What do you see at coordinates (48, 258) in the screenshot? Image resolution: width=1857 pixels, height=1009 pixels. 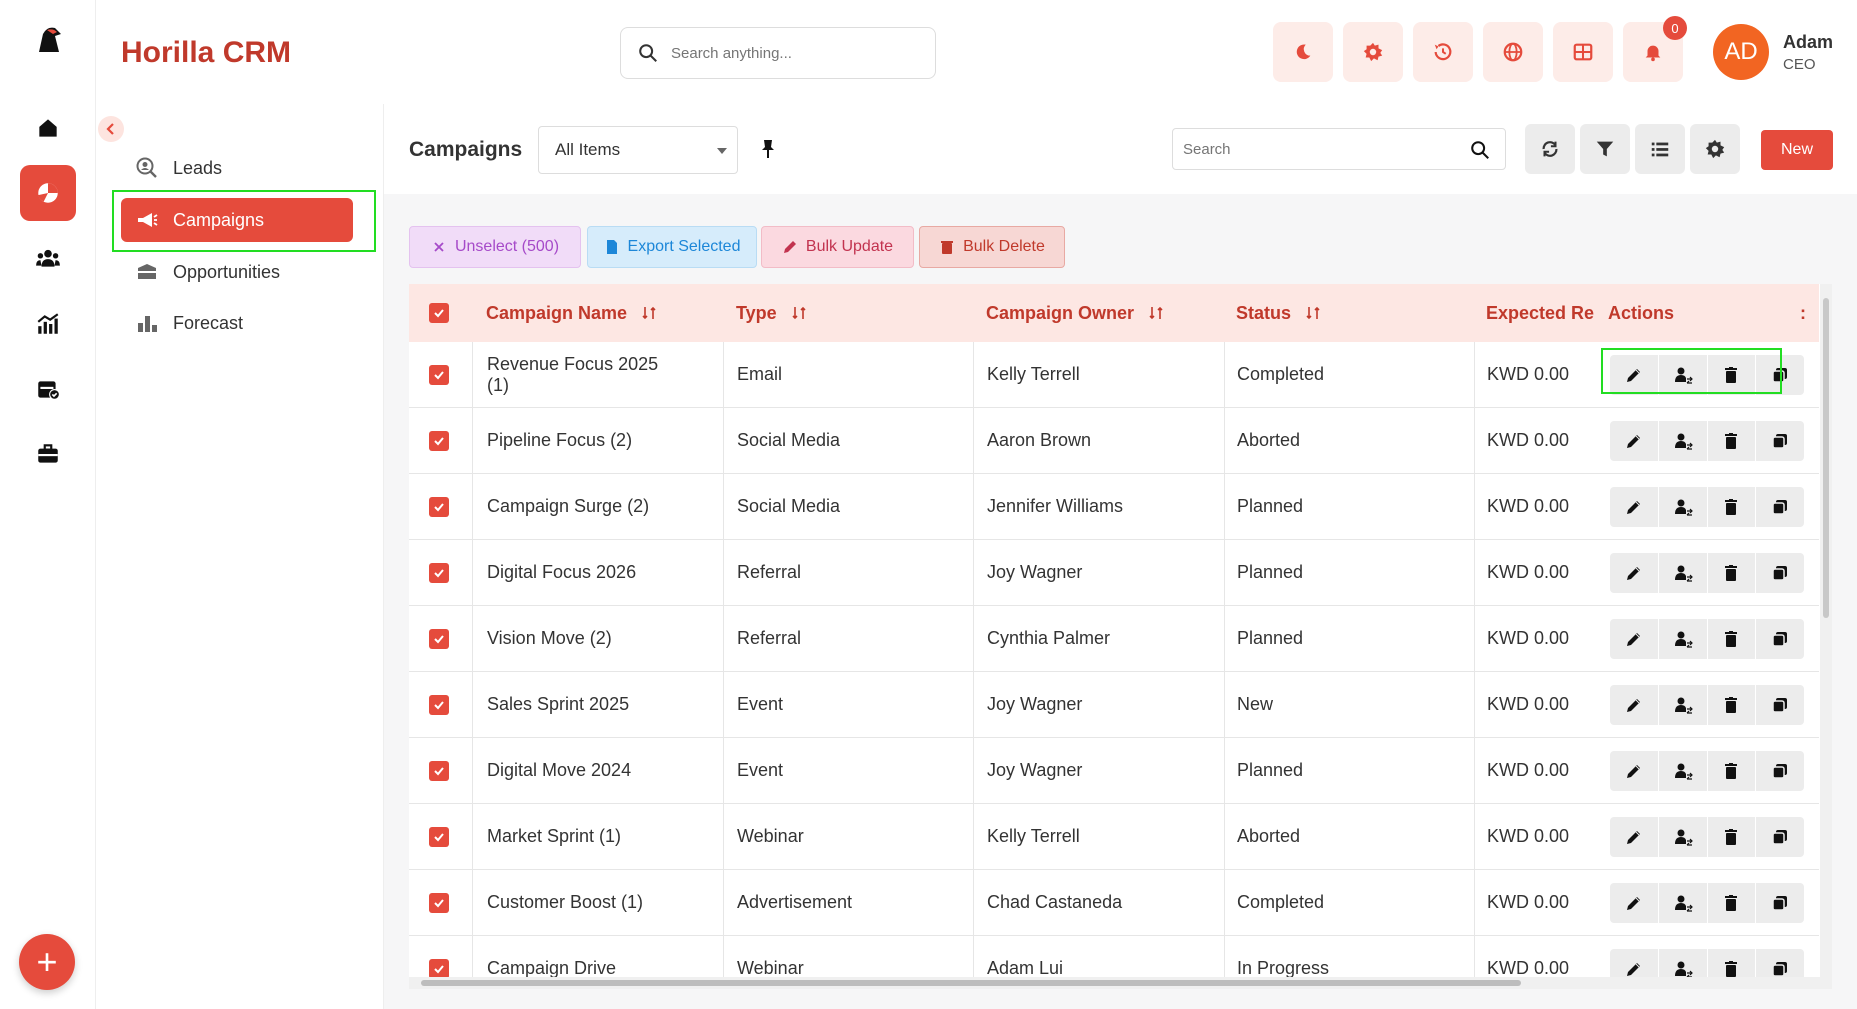 I see `rail-contacts` at bounding box center [48, 258].